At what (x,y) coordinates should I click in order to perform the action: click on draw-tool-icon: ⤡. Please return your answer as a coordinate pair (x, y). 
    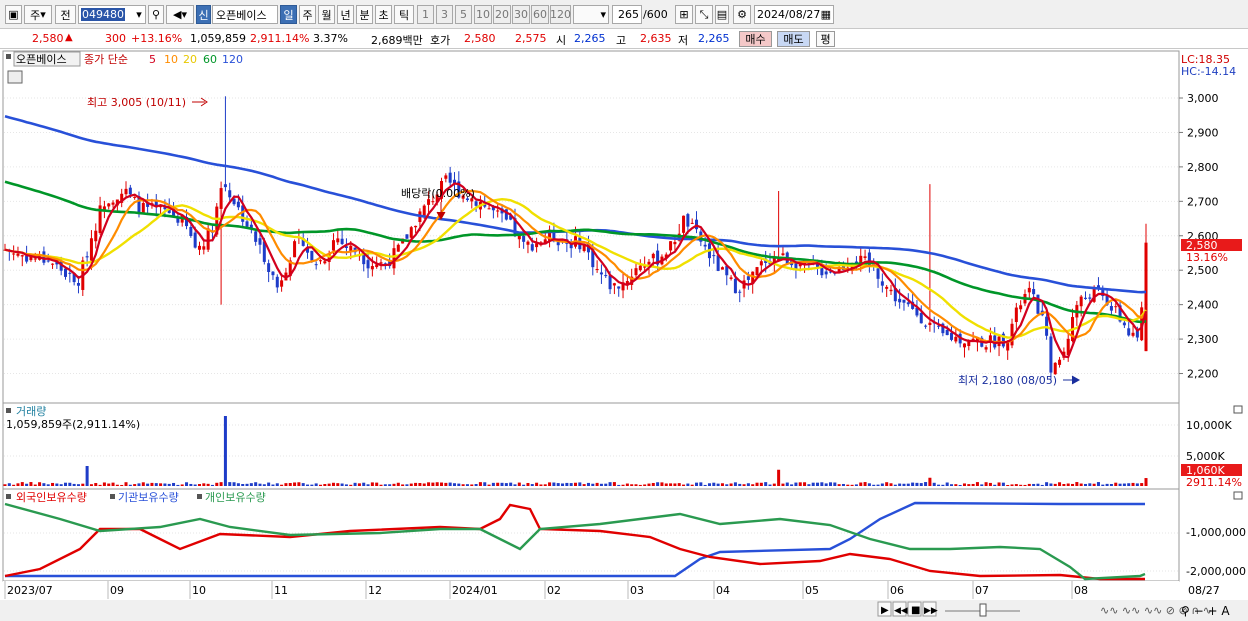
    Looking at the image, I should click on (704, 14).